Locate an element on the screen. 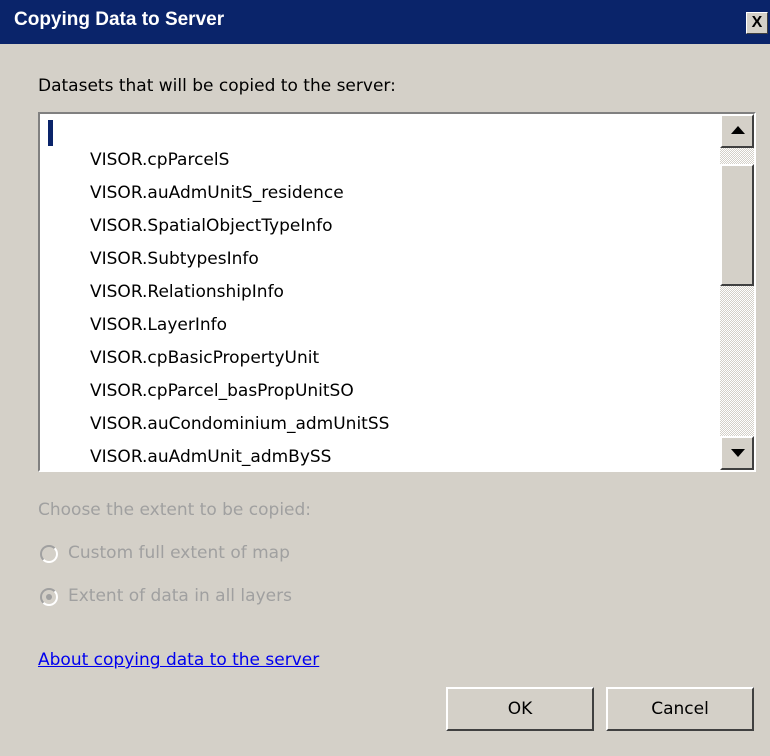 Image resolution: width=770 pixels, height=756 pixels. arrow-down-icon is located at coordinates (738, 453).